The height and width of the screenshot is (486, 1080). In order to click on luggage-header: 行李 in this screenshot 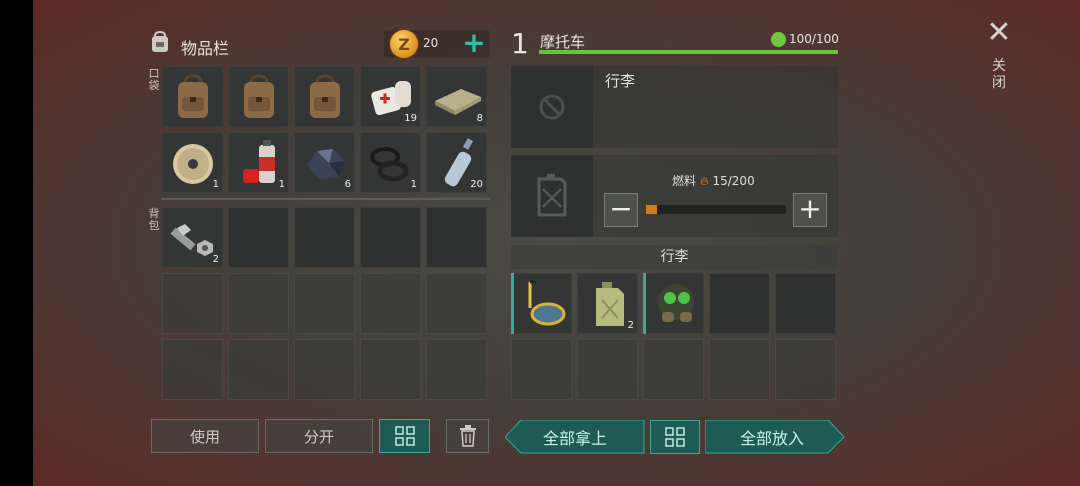, I will do `click(674, 257)`.